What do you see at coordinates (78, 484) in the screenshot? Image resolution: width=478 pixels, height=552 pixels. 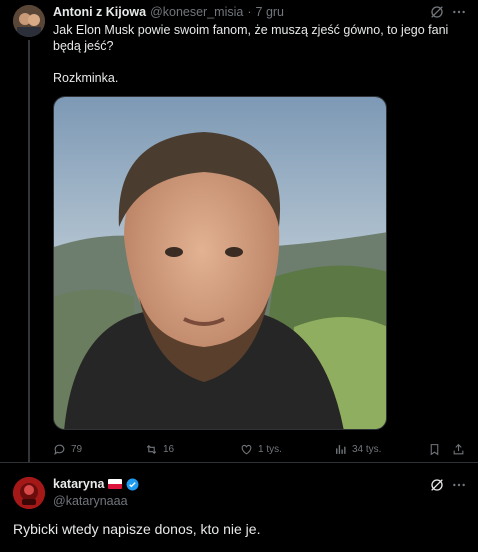 I see `author-name: kataryna` at bounding box center [78, 484].